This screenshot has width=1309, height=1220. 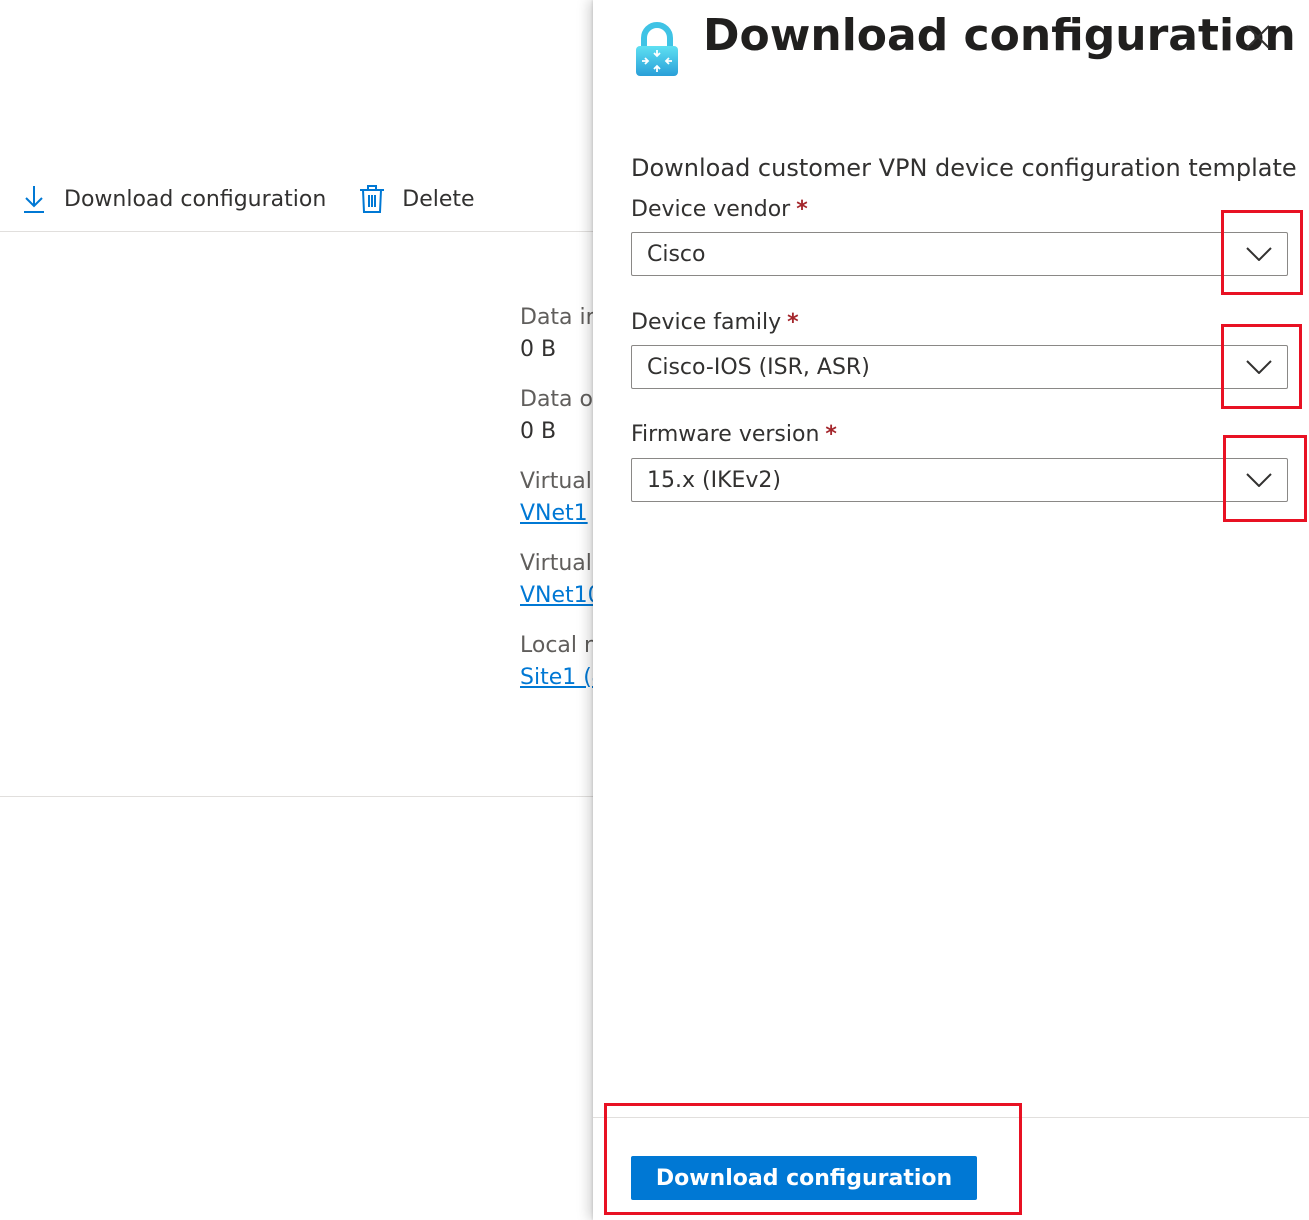 I want to click on delete-command: Delete, so click(x=416, y=199).